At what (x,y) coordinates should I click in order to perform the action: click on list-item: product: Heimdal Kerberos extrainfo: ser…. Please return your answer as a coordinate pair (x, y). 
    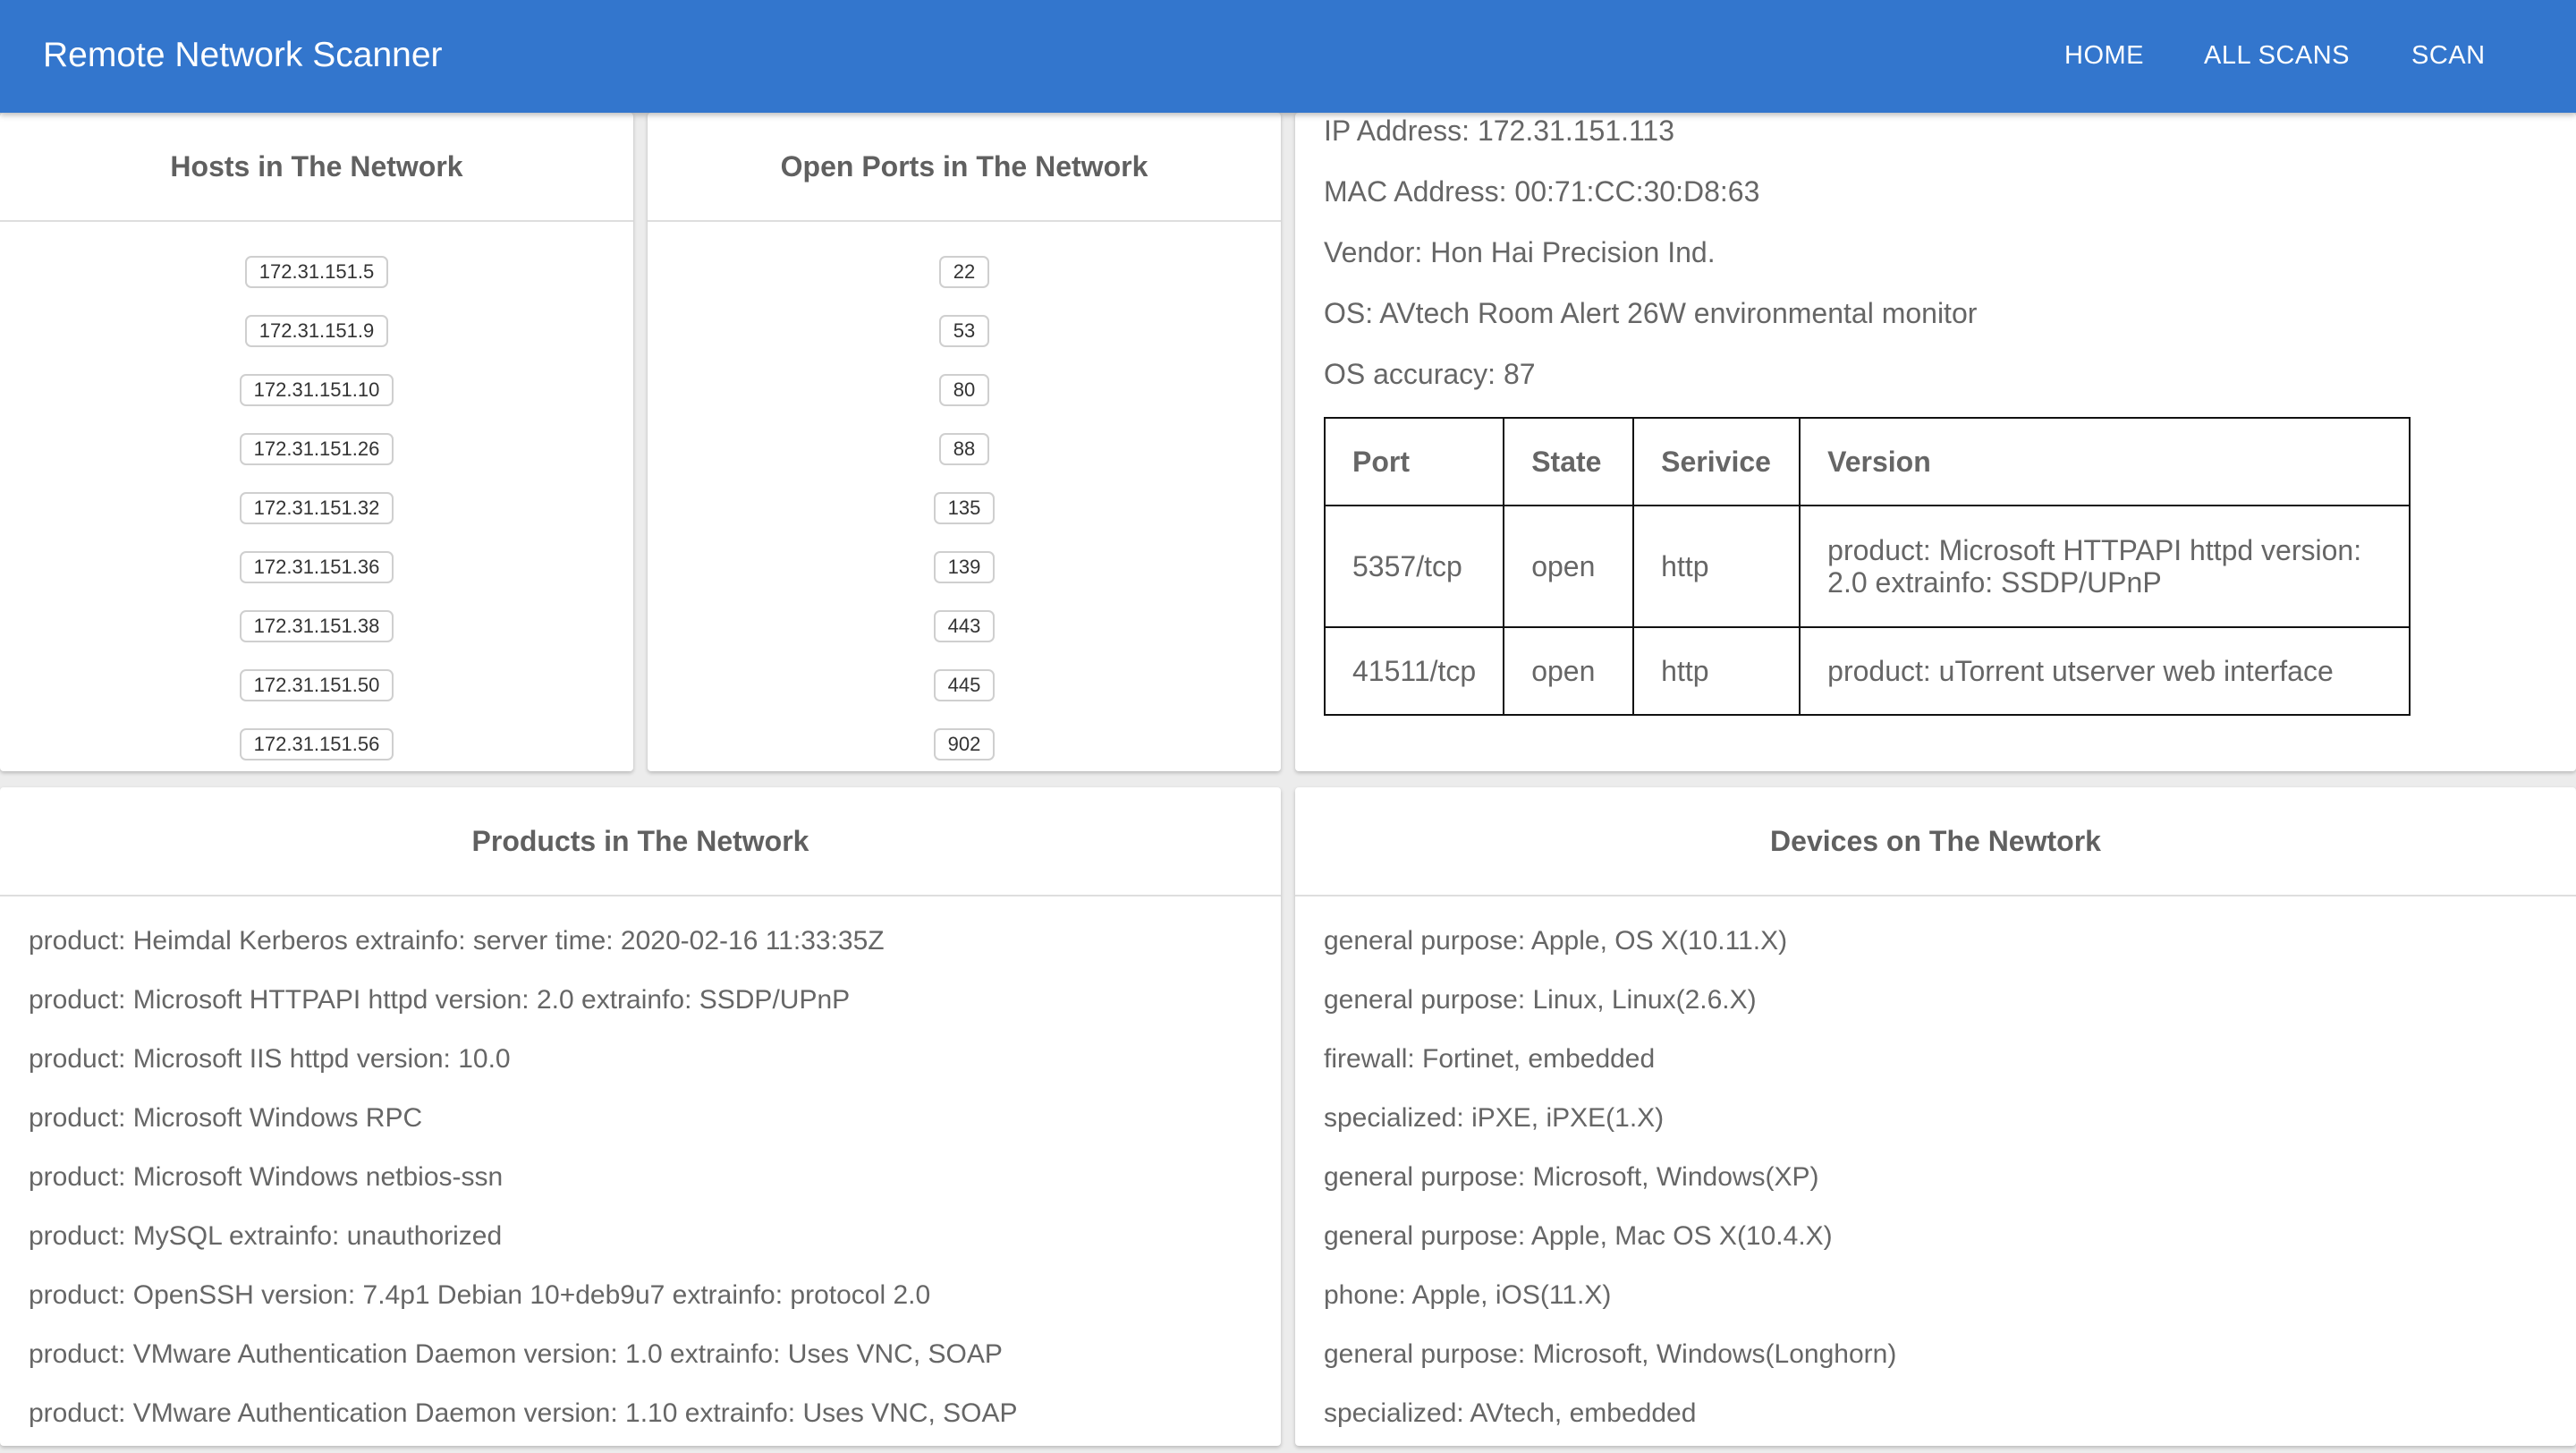
    Looking at the image, I should click on (457, 941).